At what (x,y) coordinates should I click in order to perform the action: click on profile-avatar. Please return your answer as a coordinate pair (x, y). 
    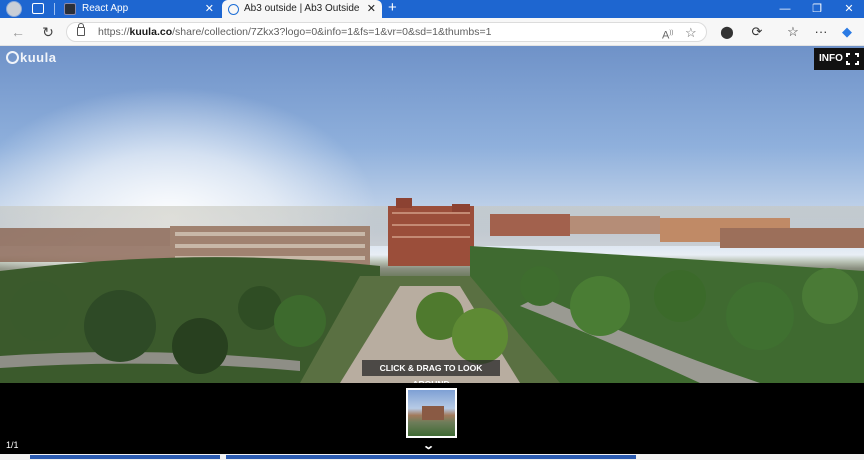
    Looking at the image, I should click on (14, 9).